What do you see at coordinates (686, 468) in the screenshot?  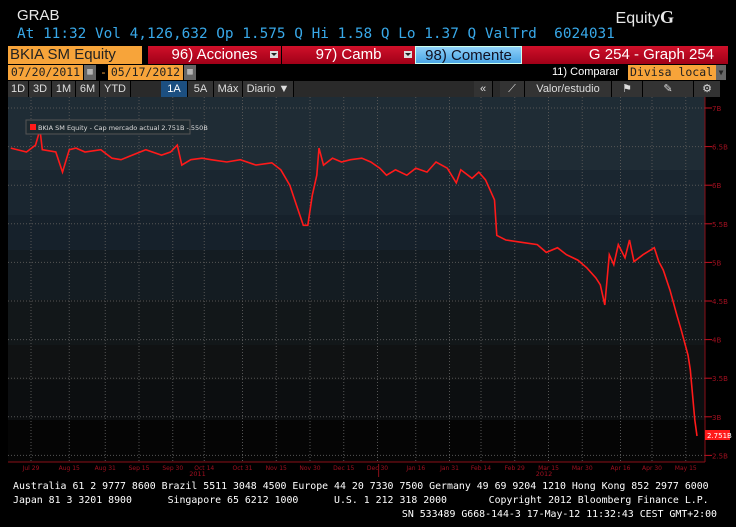 I see `x-tick-label: May 15` at bounding box center [686, 468].